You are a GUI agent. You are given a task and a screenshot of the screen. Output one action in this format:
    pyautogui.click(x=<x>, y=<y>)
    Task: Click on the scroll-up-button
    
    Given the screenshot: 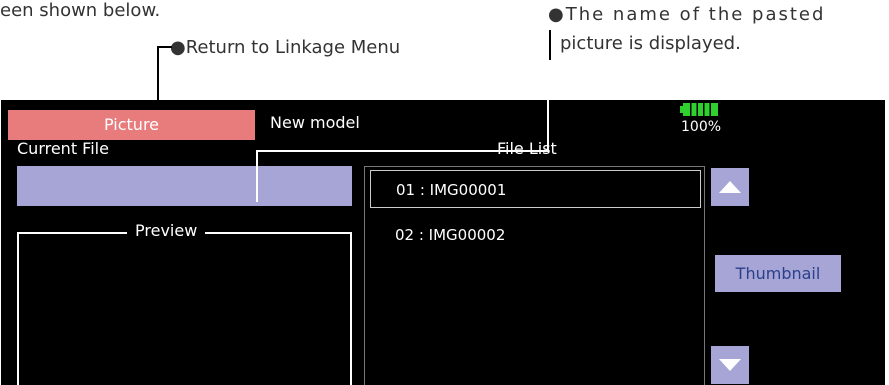 What is the action you would take?
    pyautogui.click(x=730, y=187)
    